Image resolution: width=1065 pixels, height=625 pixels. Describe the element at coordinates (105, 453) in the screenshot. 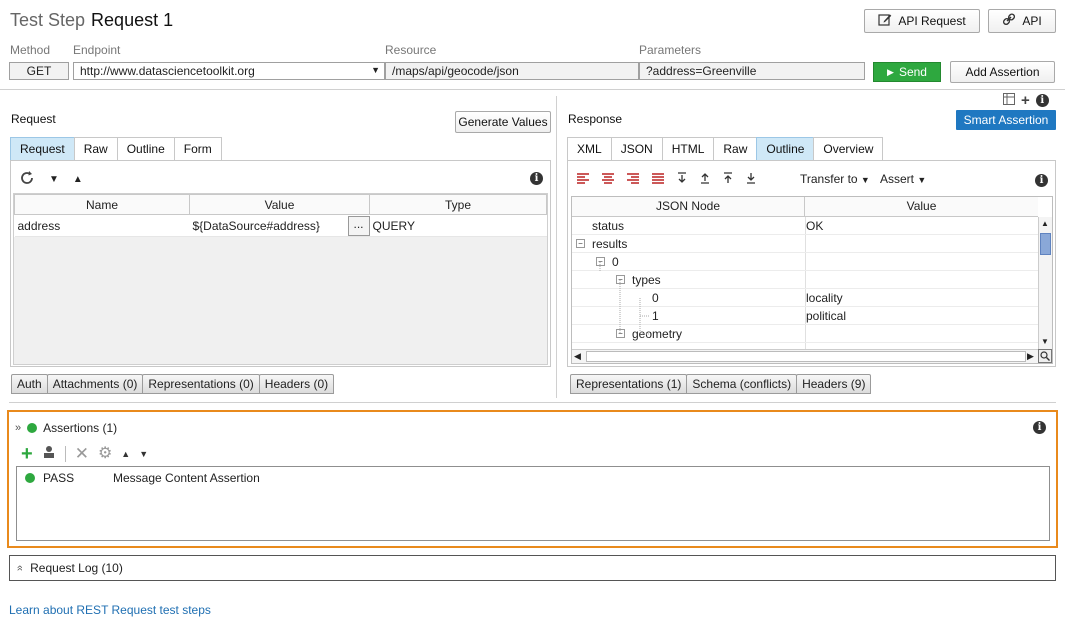

I see `gear-icon: ⚙` at that location.